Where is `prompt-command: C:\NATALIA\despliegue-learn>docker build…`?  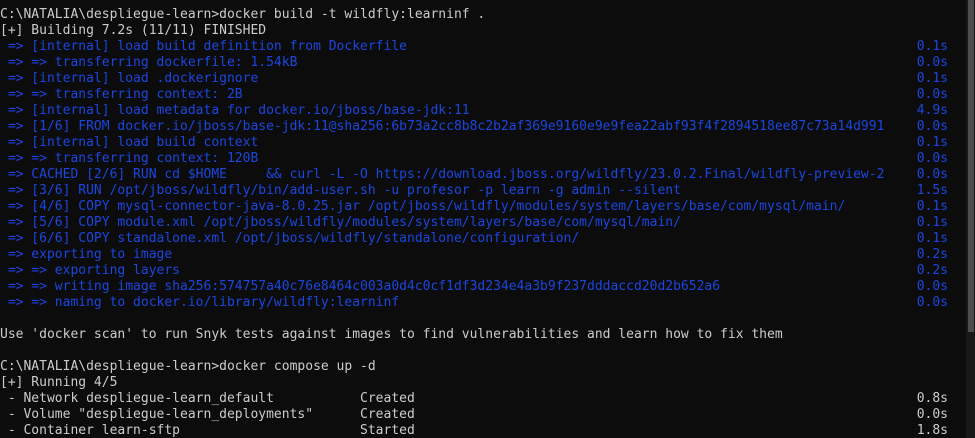
prompt-command: C:\NATALIA\despliegue-learn>docker build… is located at coordinates (243, 14).